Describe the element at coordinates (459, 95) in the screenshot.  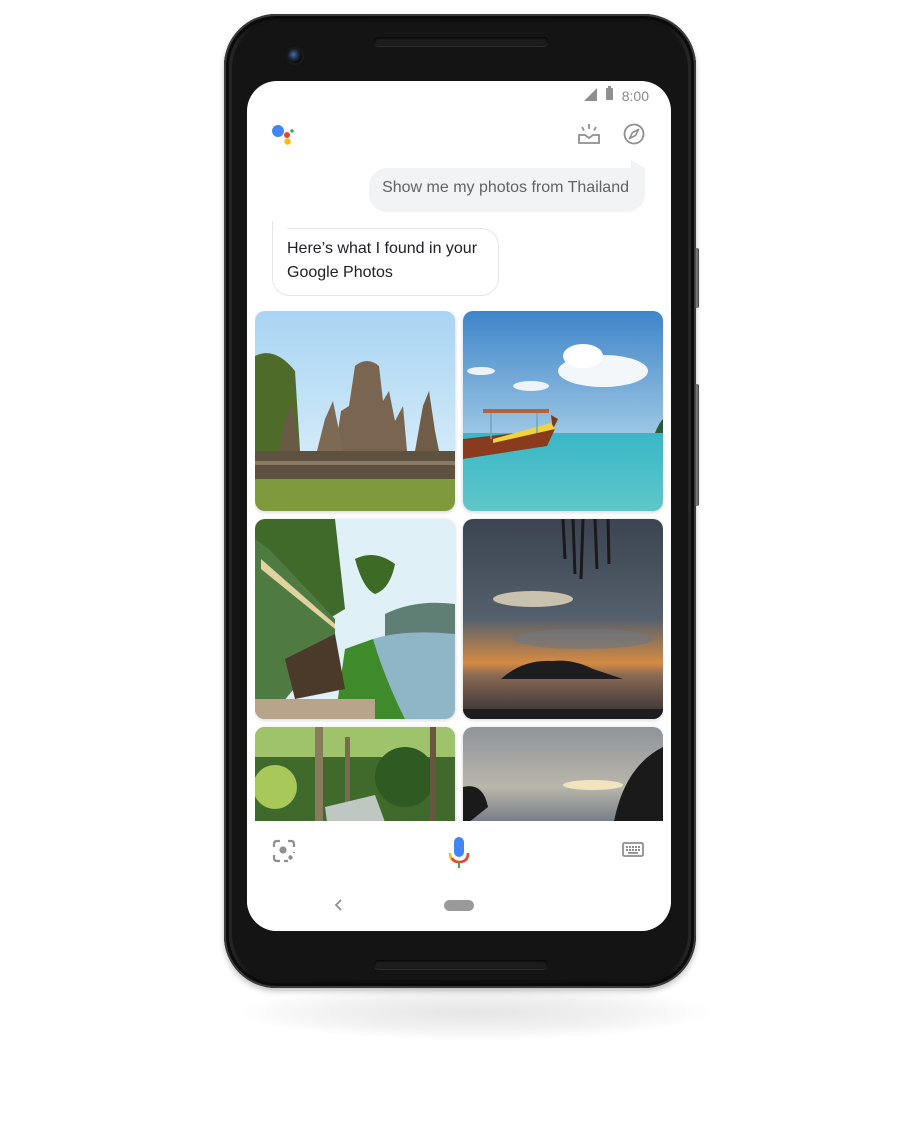
I see `status-bar: 8:00` at that location.